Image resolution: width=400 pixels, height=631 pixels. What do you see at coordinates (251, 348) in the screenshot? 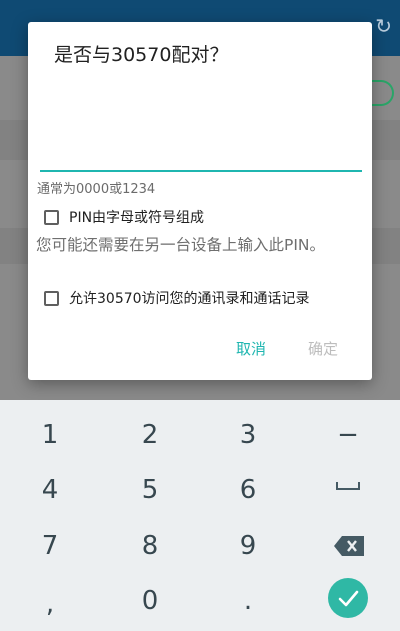
I see `cancel-button: 取消` at bounding box center [251, 348].